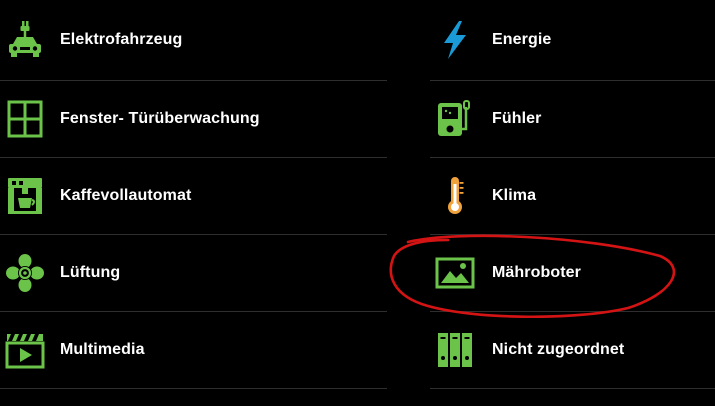  I want to click on fan-icon, so click(25, 273).